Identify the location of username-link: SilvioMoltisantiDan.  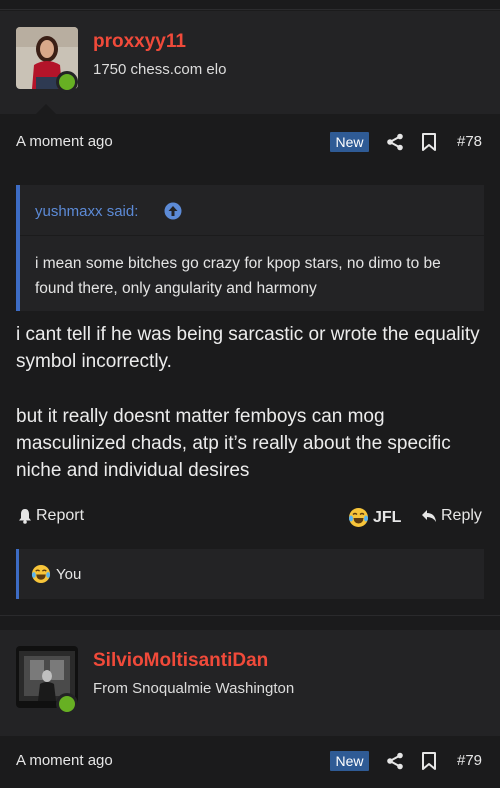
(180, 661).